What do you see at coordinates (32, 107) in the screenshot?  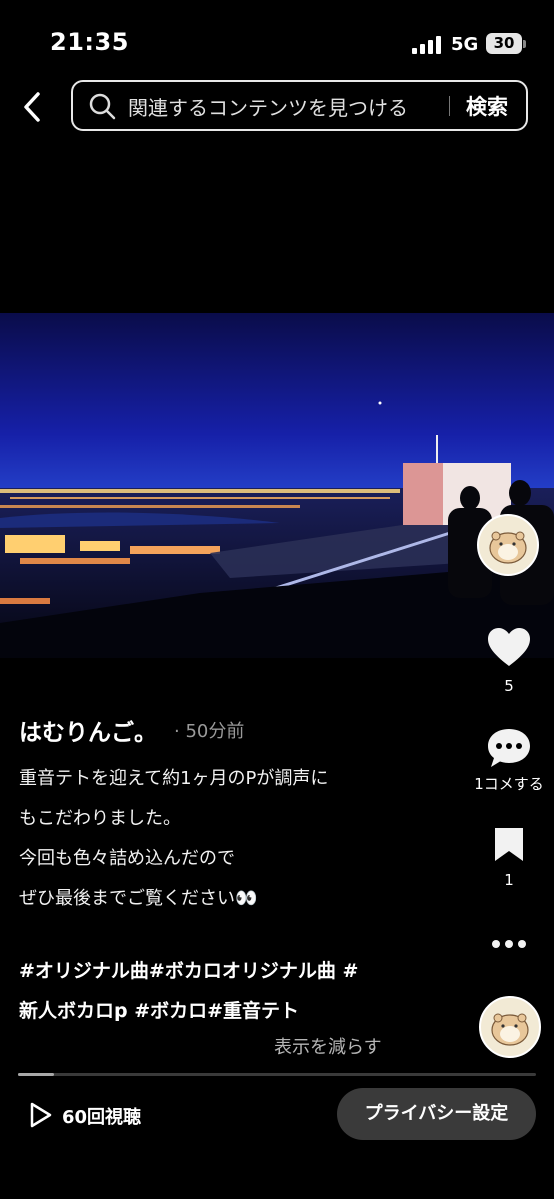 I see `back-chevron-icon` at bounding box center [32, 107].